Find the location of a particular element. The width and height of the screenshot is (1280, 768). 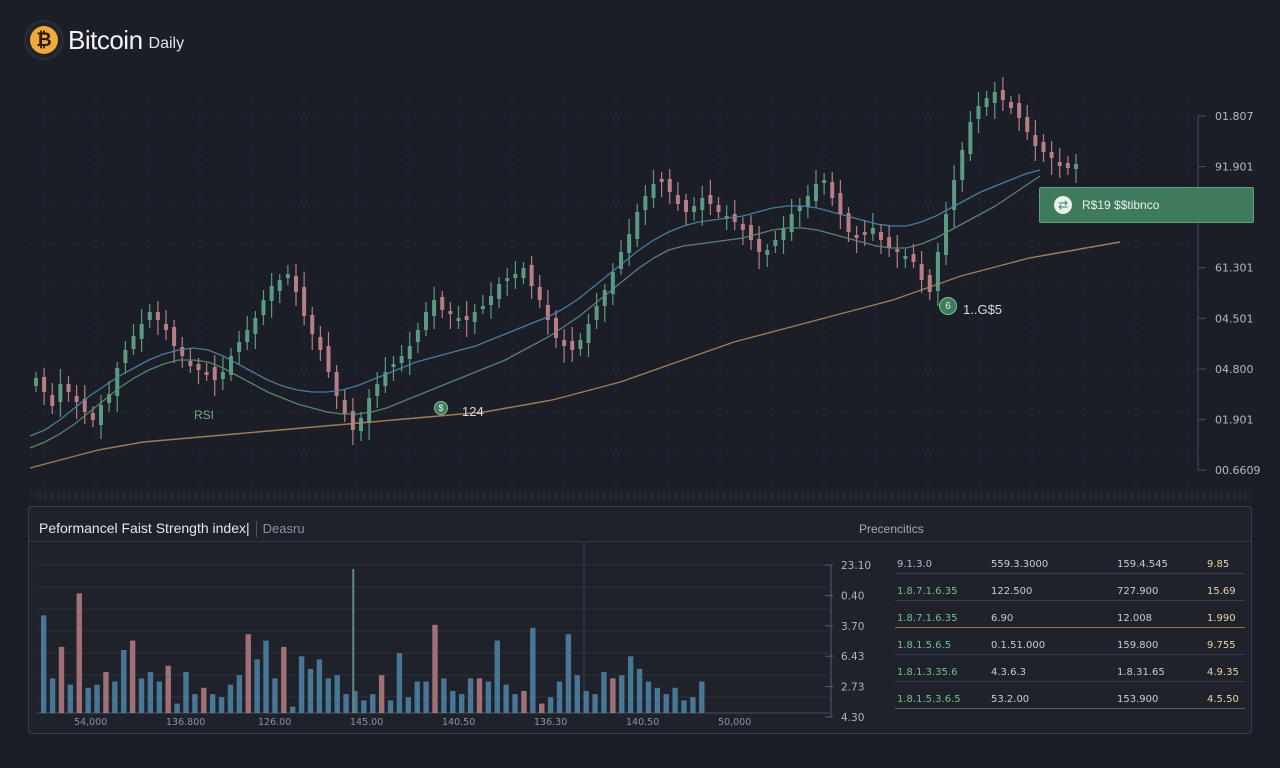

x-tick-label: 126.00 is located at coordinates (274, 722).